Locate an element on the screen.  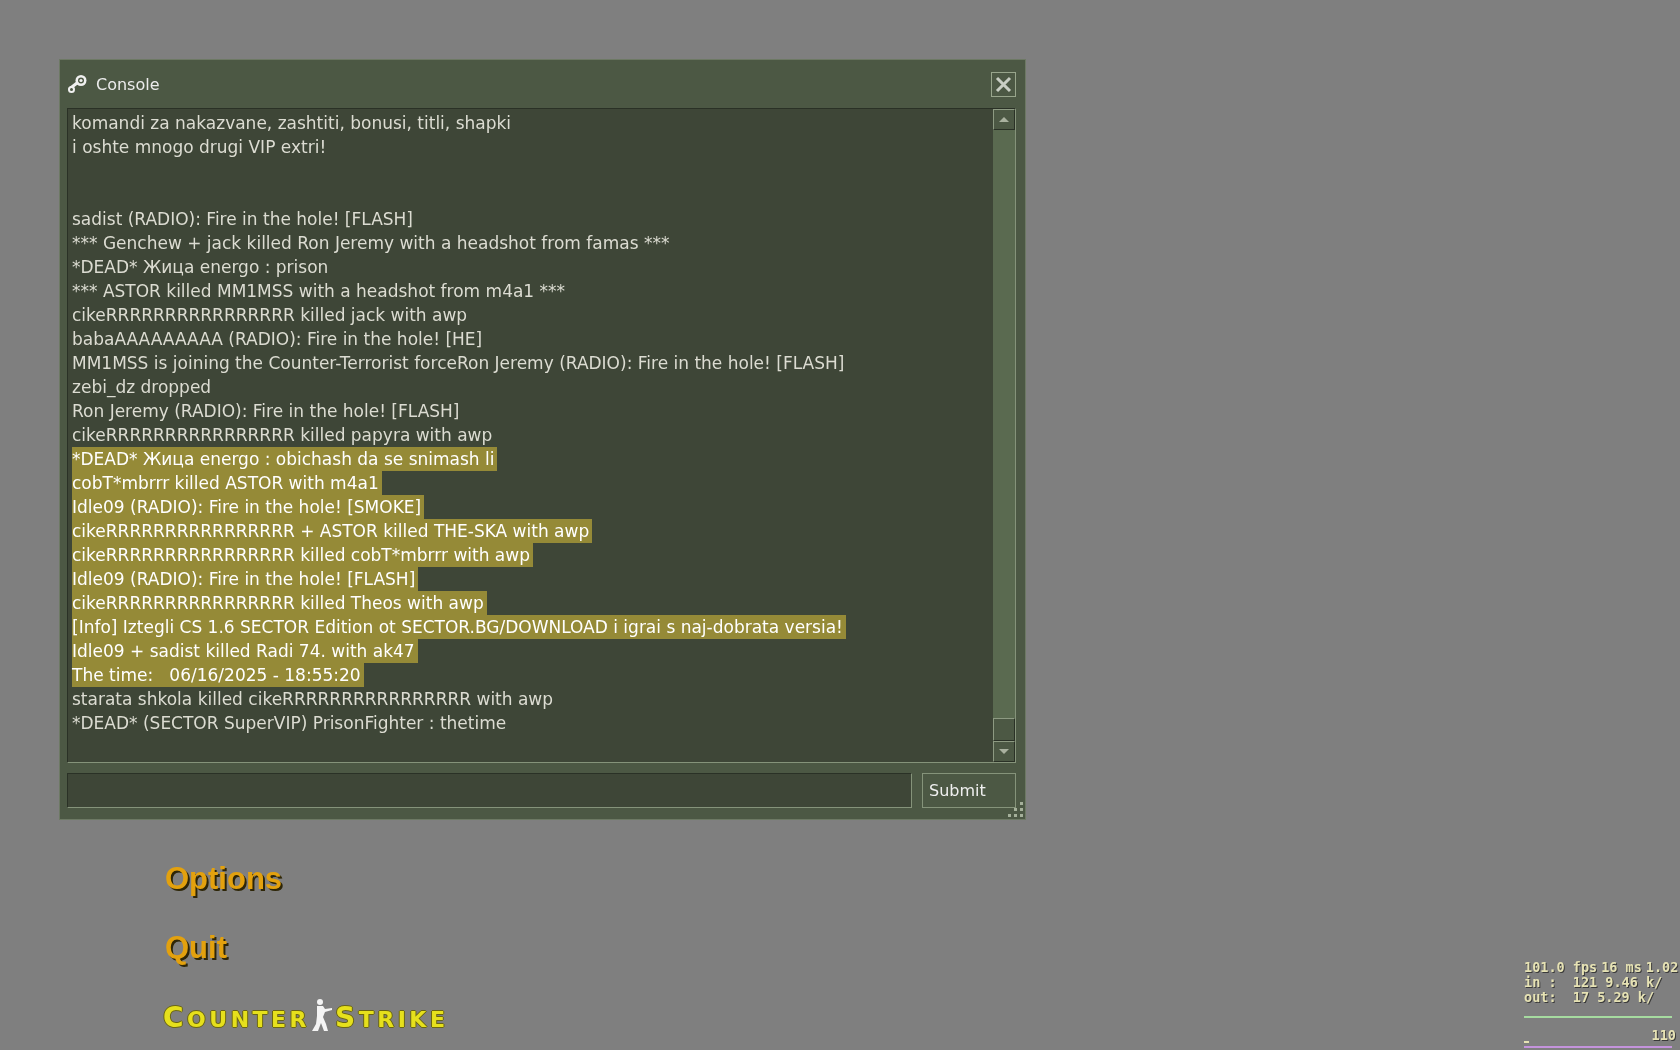
net-stat-text: 1.02 is located at coordinates (1662, 967).